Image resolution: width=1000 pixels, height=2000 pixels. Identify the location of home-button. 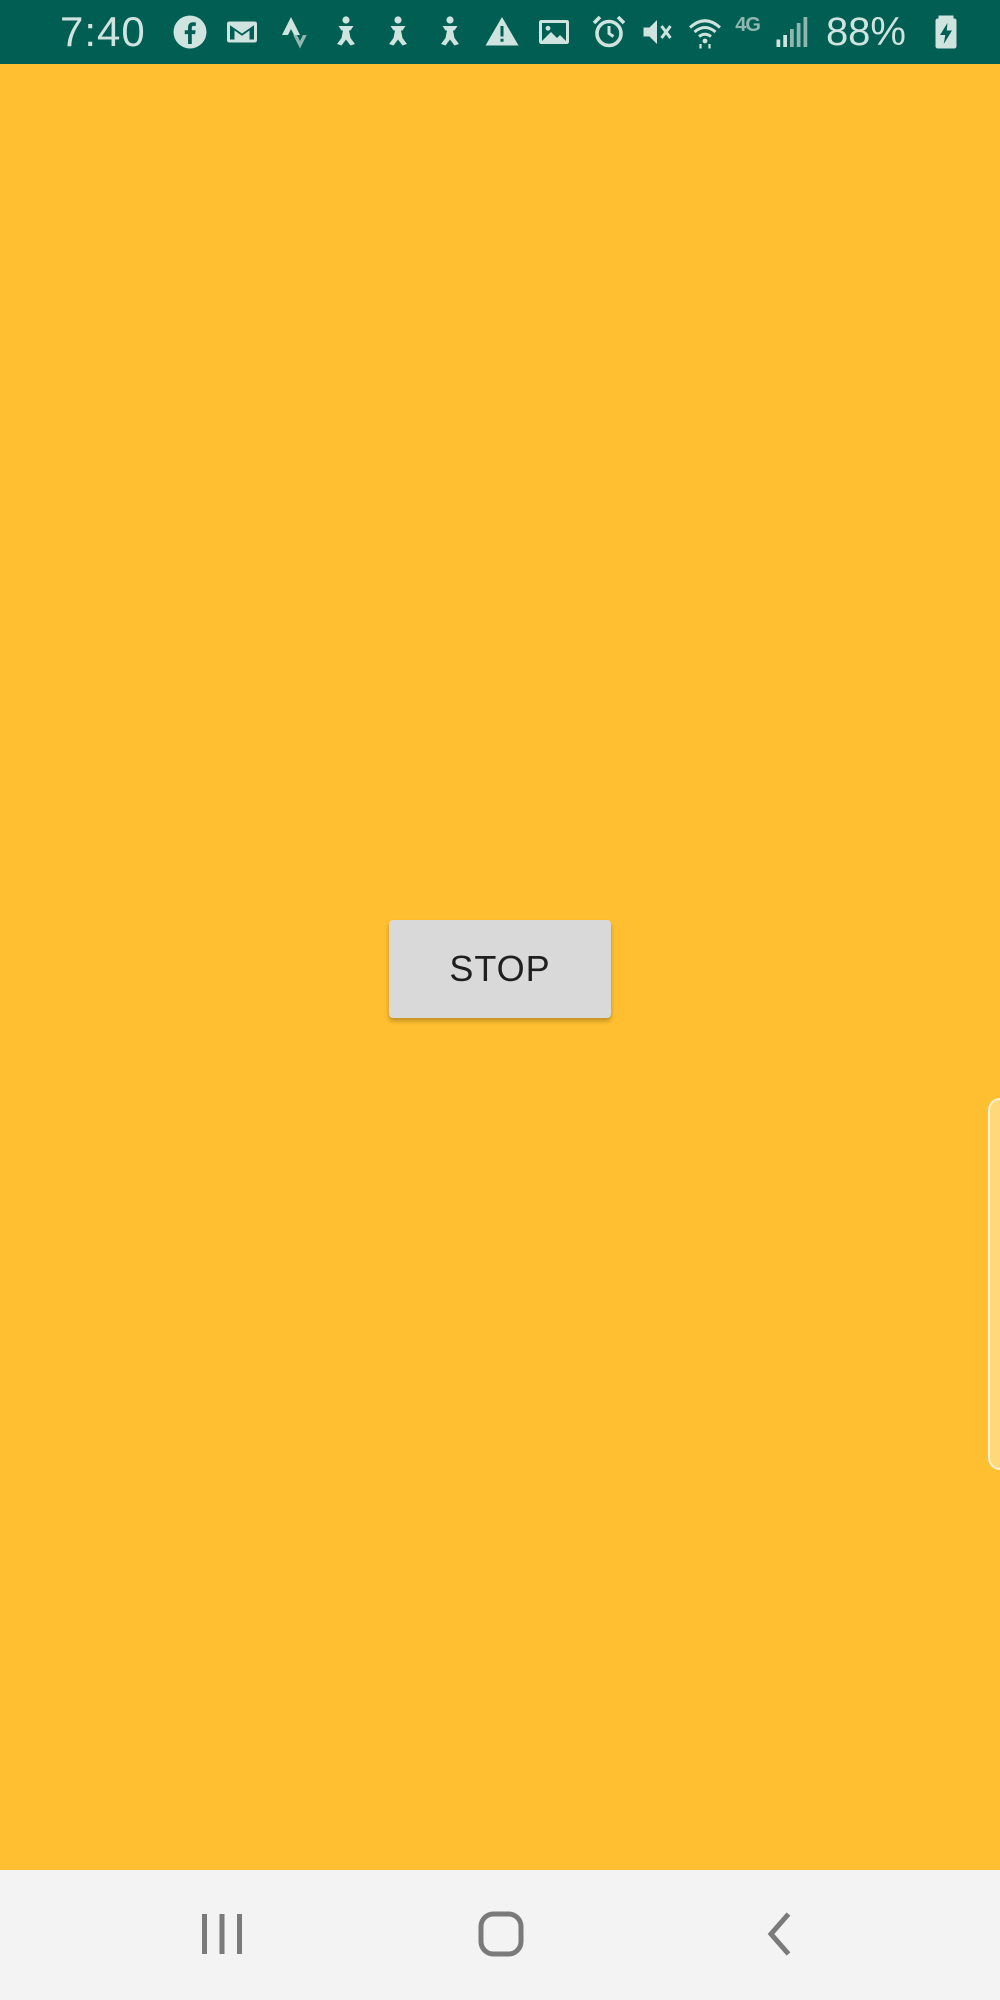
(501, 1936).